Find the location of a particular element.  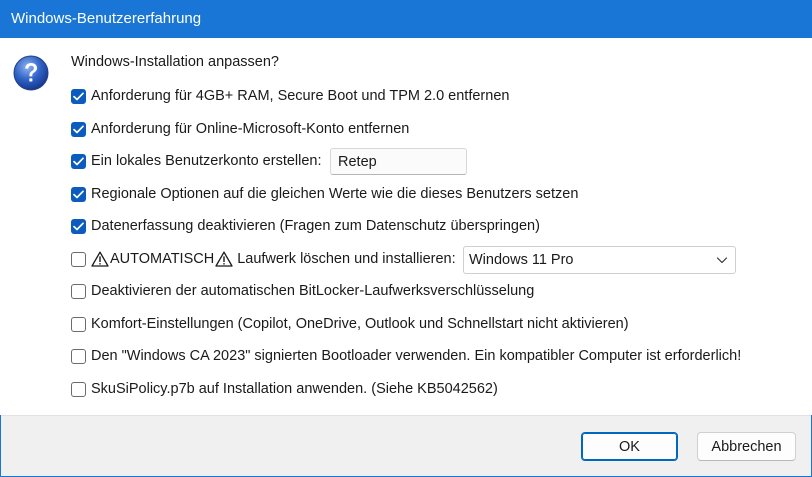

checkbox-regional-settings is located at coordinates (78, 194).